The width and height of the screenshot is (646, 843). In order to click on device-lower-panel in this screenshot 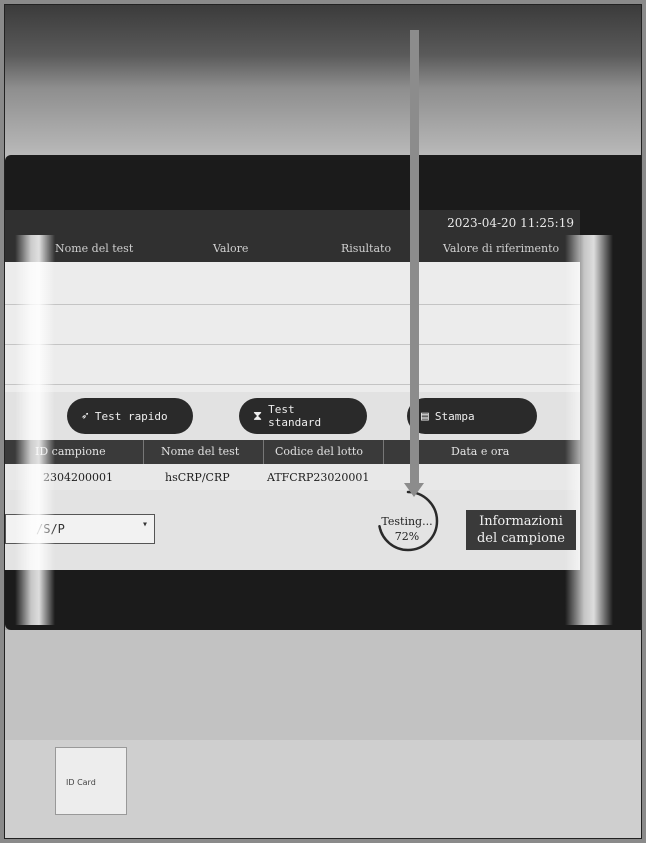, I will do `click(323, 685)`.